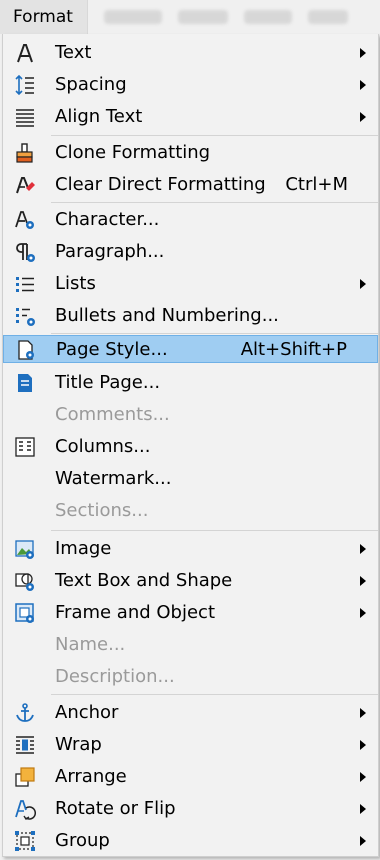  Describe the element at coordinates (25, 153) in the screenshot. I see `paintbrush-icon` at that location.